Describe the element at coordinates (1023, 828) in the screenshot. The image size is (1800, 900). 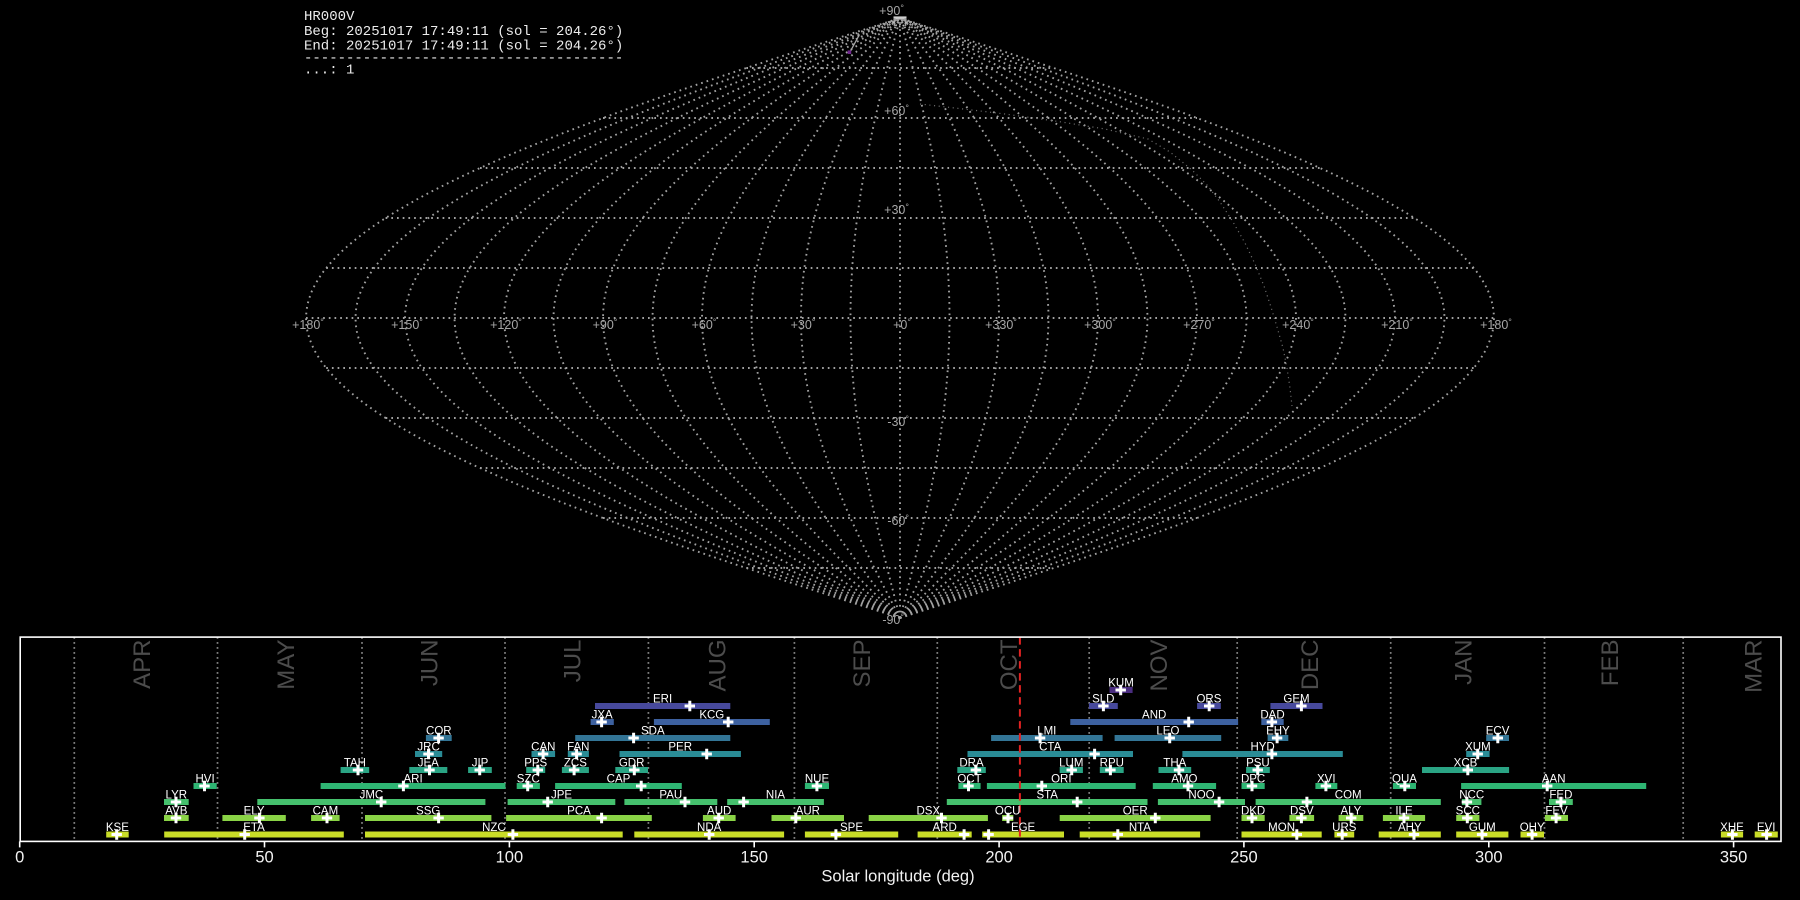
I see `svg-text: EGE` at that location.